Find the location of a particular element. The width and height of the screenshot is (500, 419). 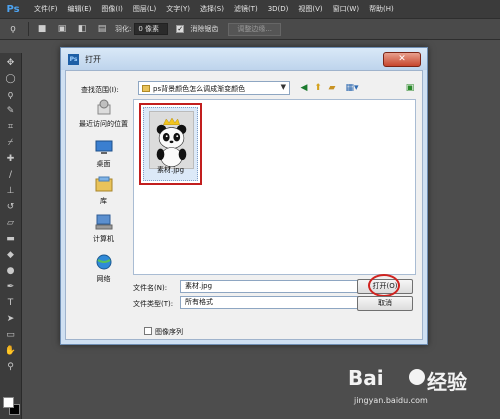

file-type-value: 所有格式 is located at coordinates (199, 302).